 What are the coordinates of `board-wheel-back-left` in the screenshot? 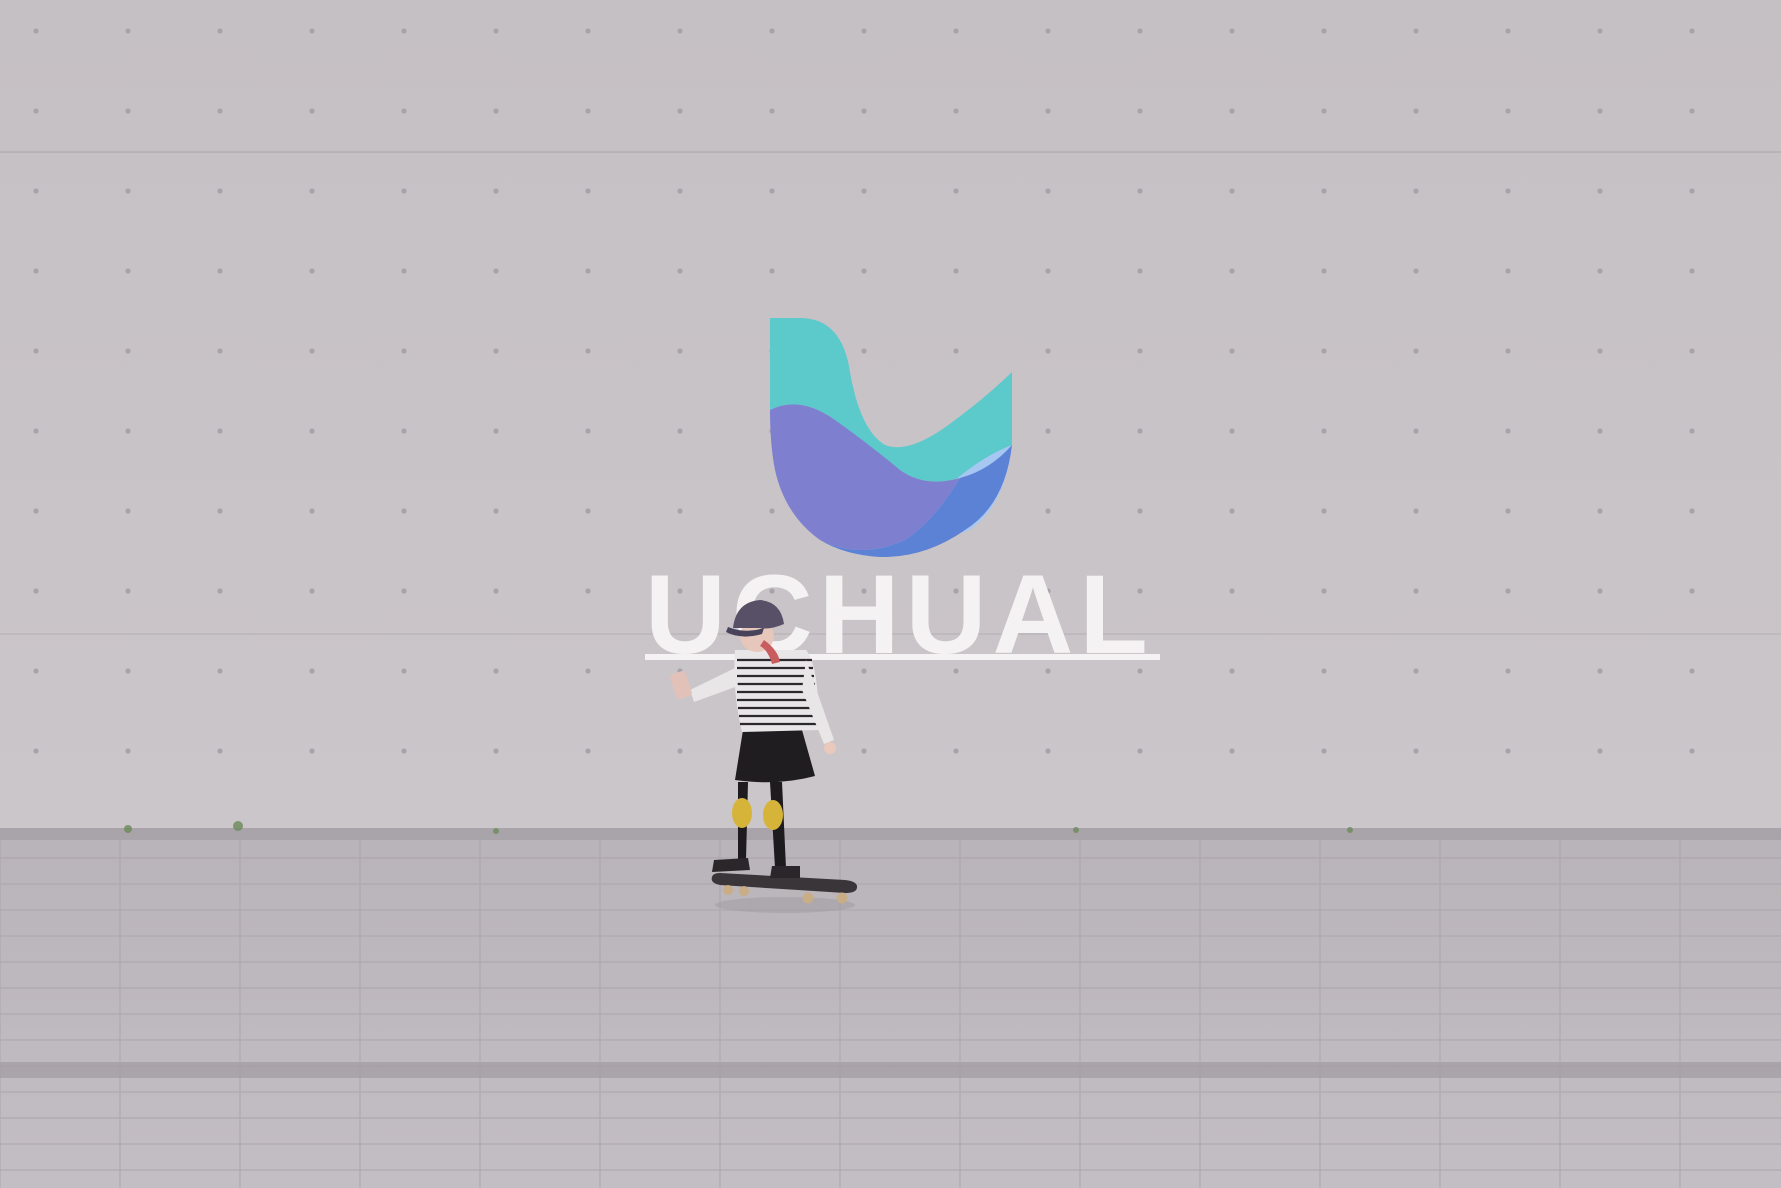 It's located at (808, 898).